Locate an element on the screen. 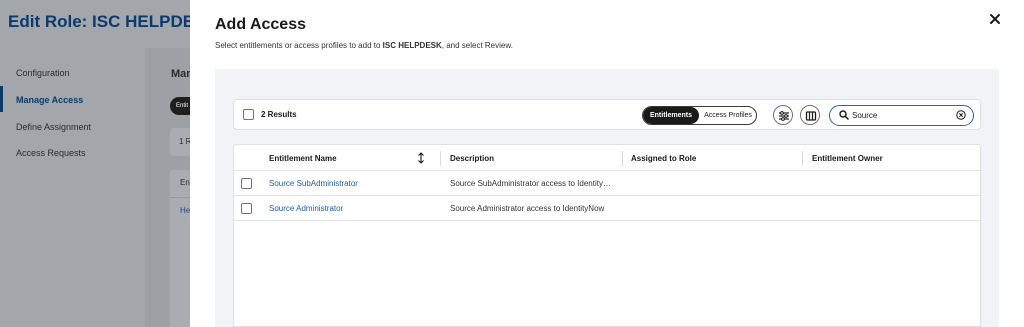  filter-button is located at coordinates (783, 115).